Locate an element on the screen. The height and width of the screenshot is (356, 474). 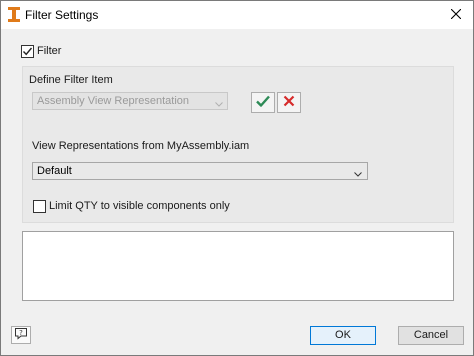
apply-filter-button is located at coordinates (263, 102).